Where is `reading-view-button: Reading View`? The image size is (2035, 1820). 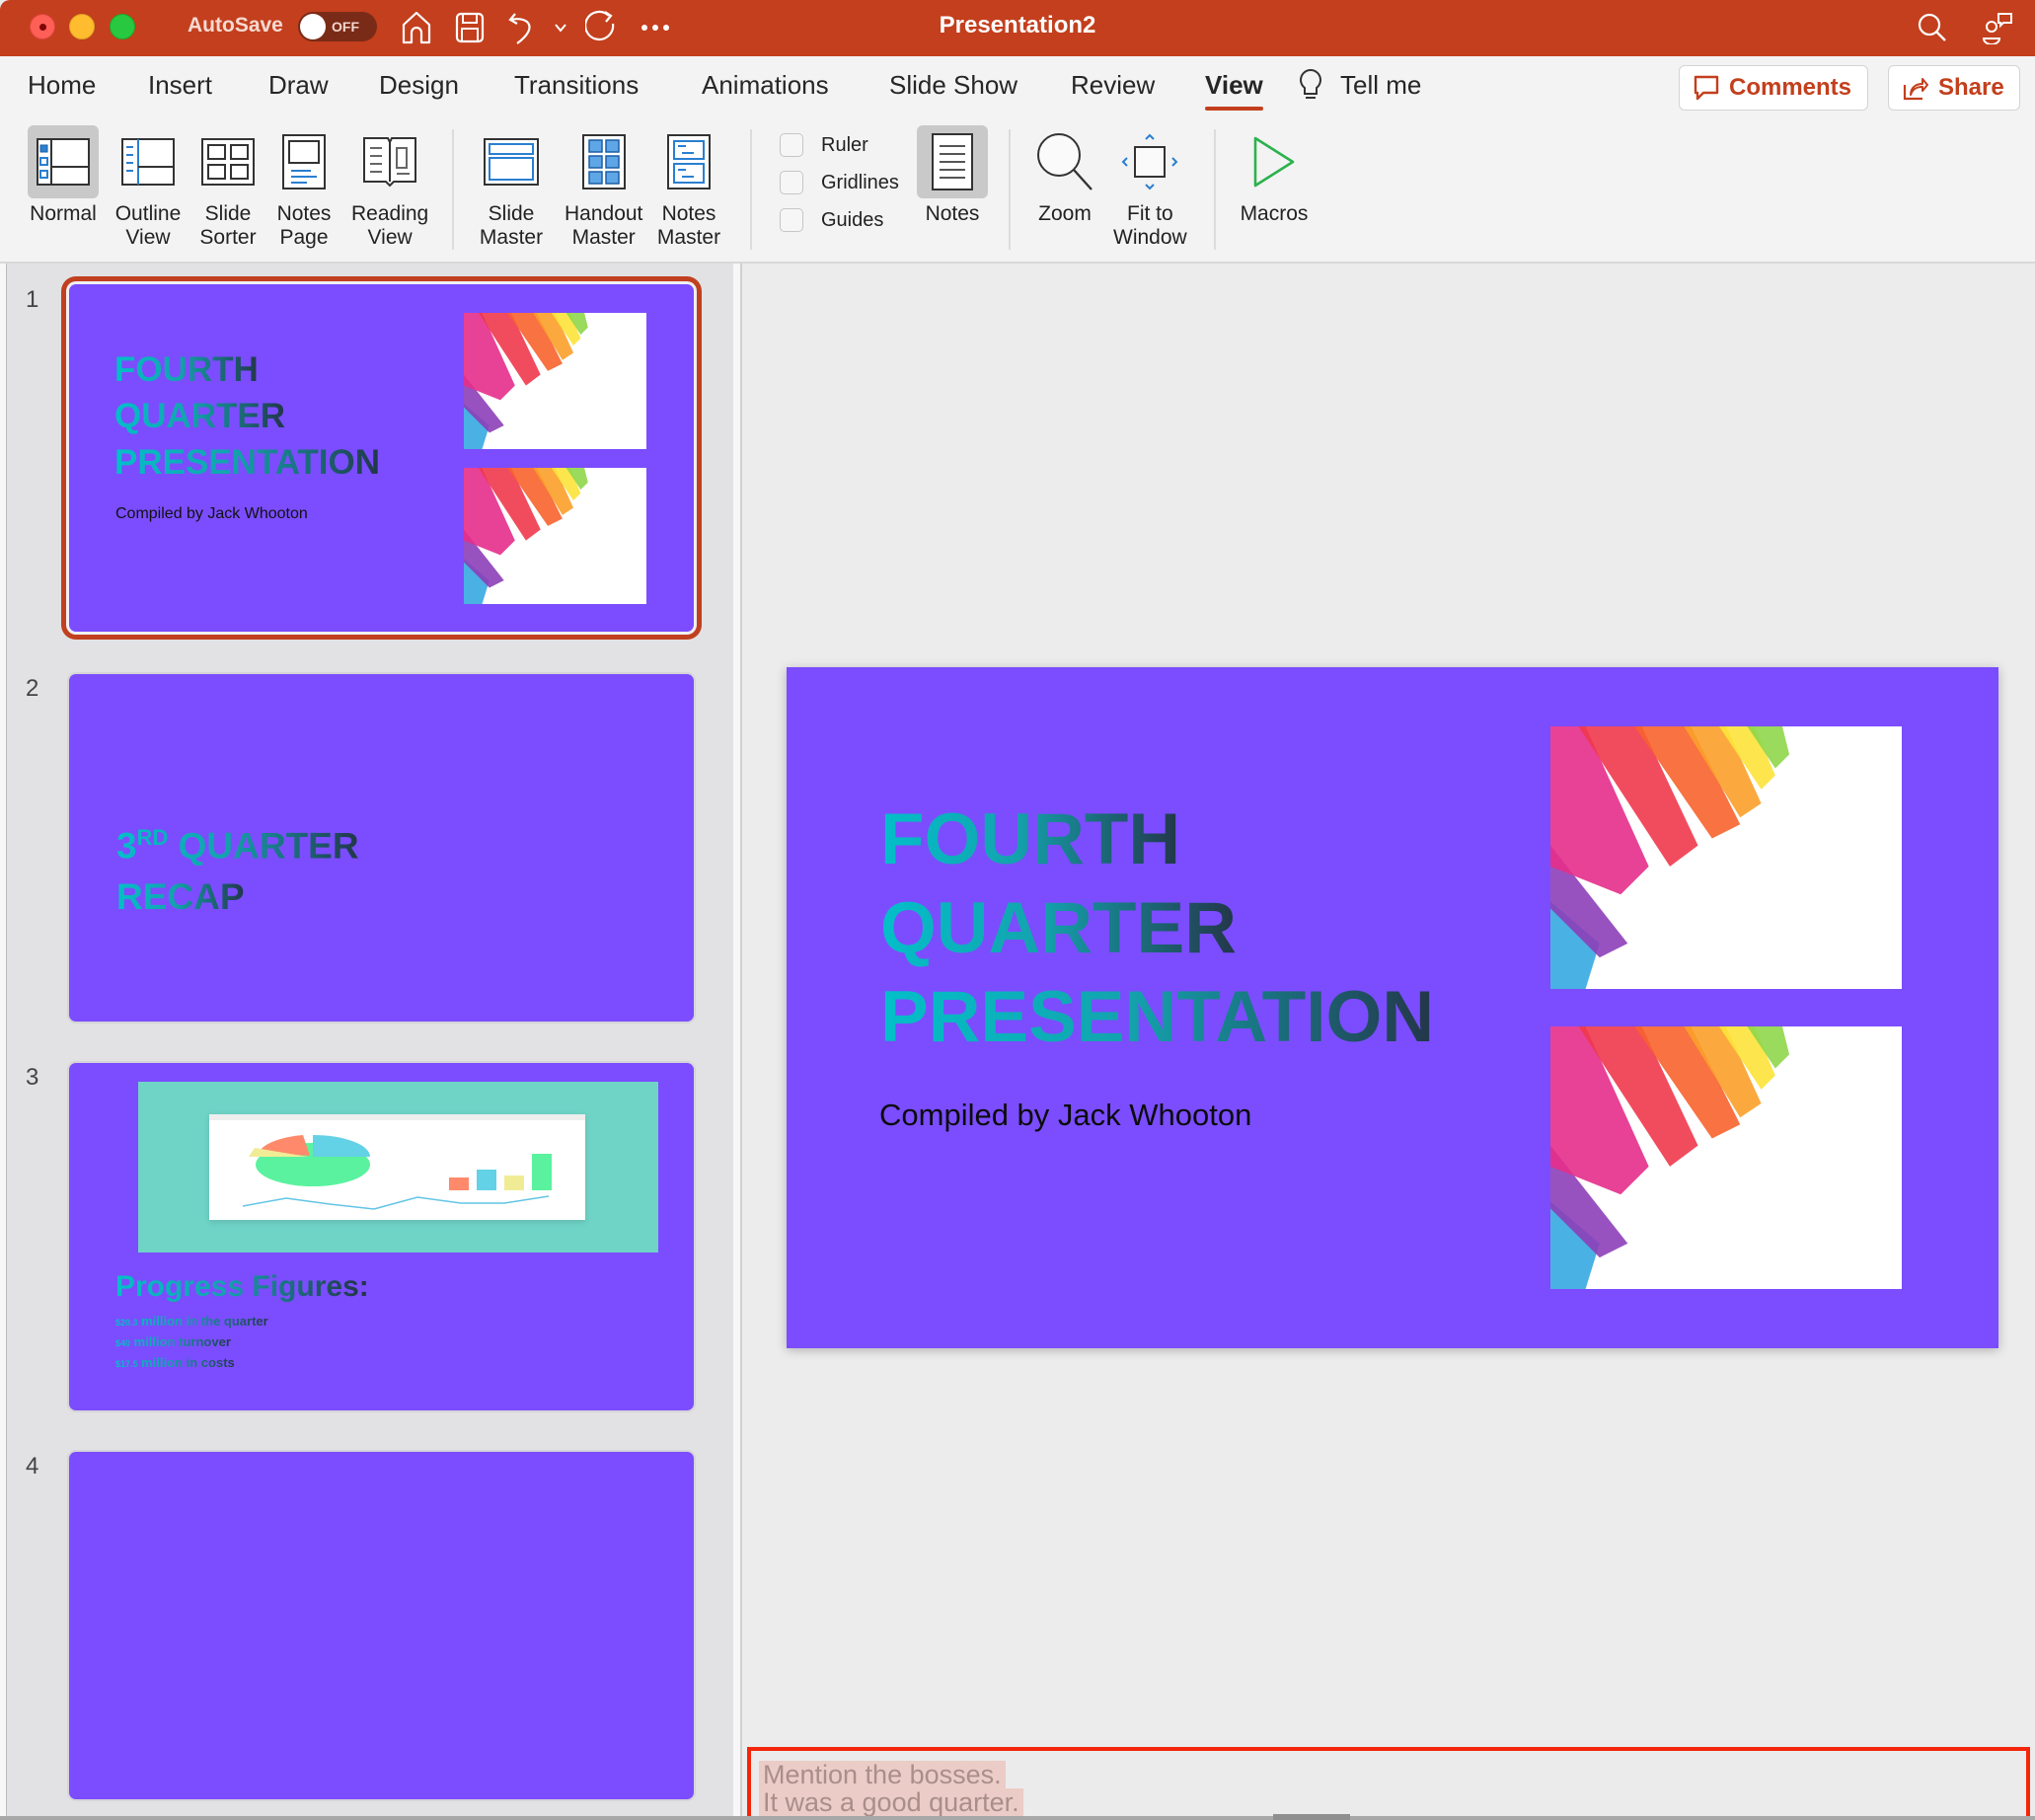 reading-view-button: Reading View is located at coordinates (389, 187).